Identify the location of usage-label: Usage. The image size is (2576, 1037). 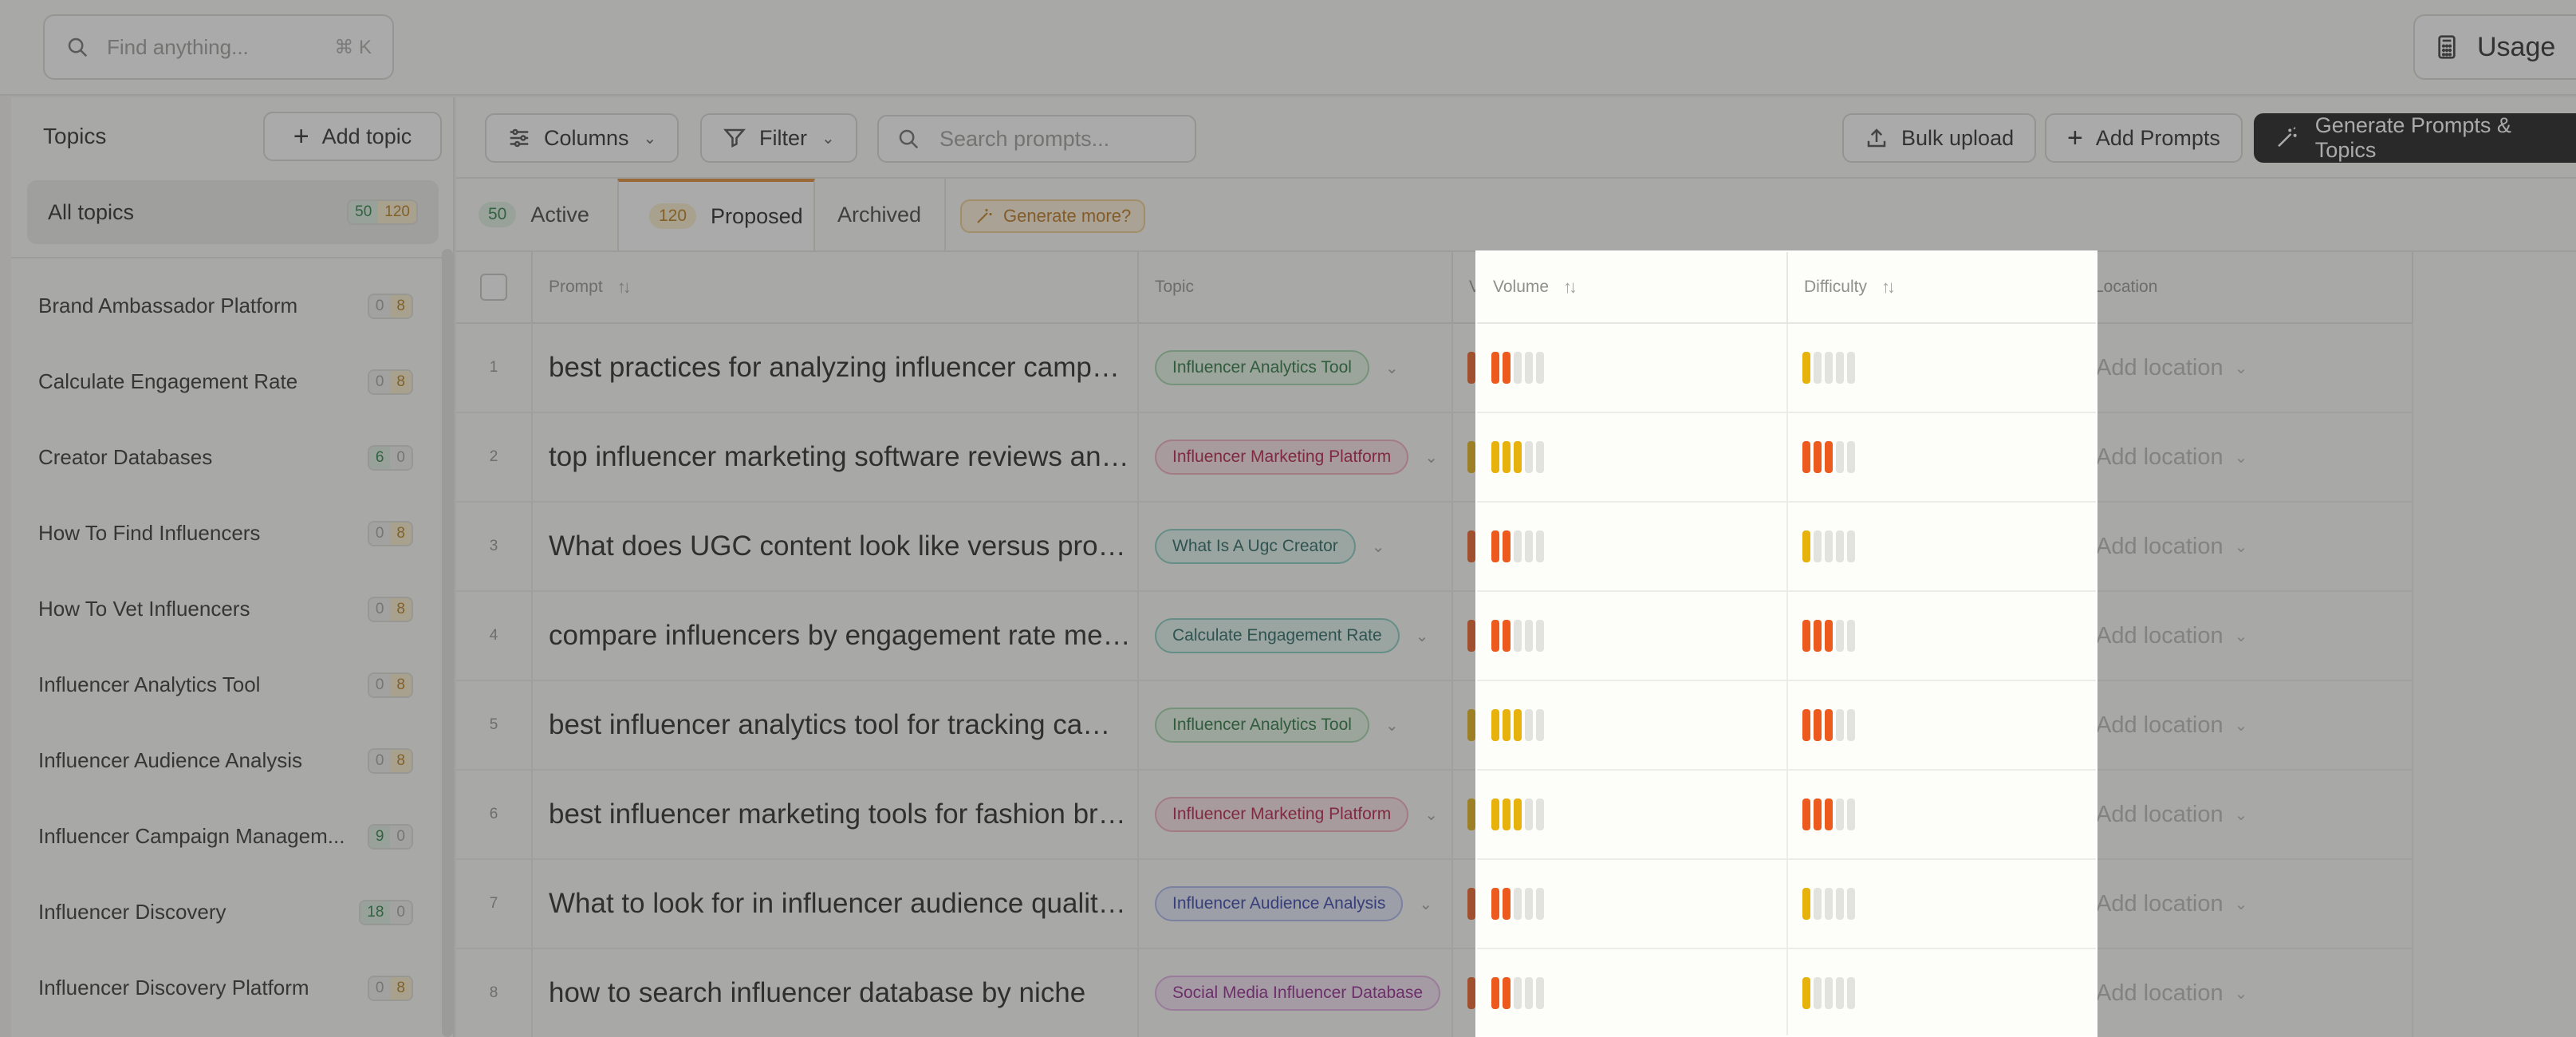
(2516, 46).